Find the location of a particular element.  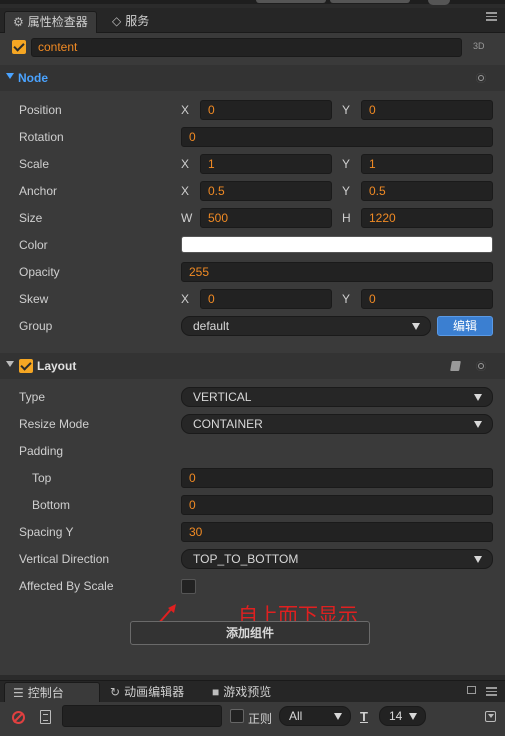

group-select-value: default is located at coordinates (211, 326).